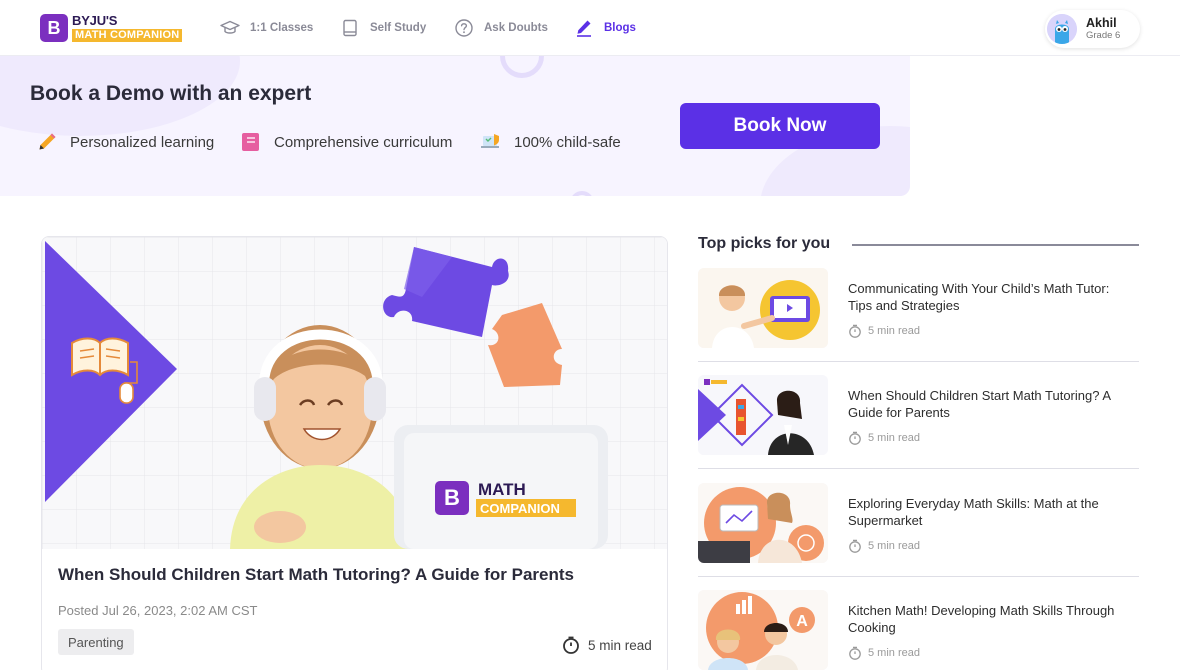  What do you see at coordinates (127, 35) in the screenshot?
I see `brand-product: MATH COMPANION` at bounding box center [127, 35].